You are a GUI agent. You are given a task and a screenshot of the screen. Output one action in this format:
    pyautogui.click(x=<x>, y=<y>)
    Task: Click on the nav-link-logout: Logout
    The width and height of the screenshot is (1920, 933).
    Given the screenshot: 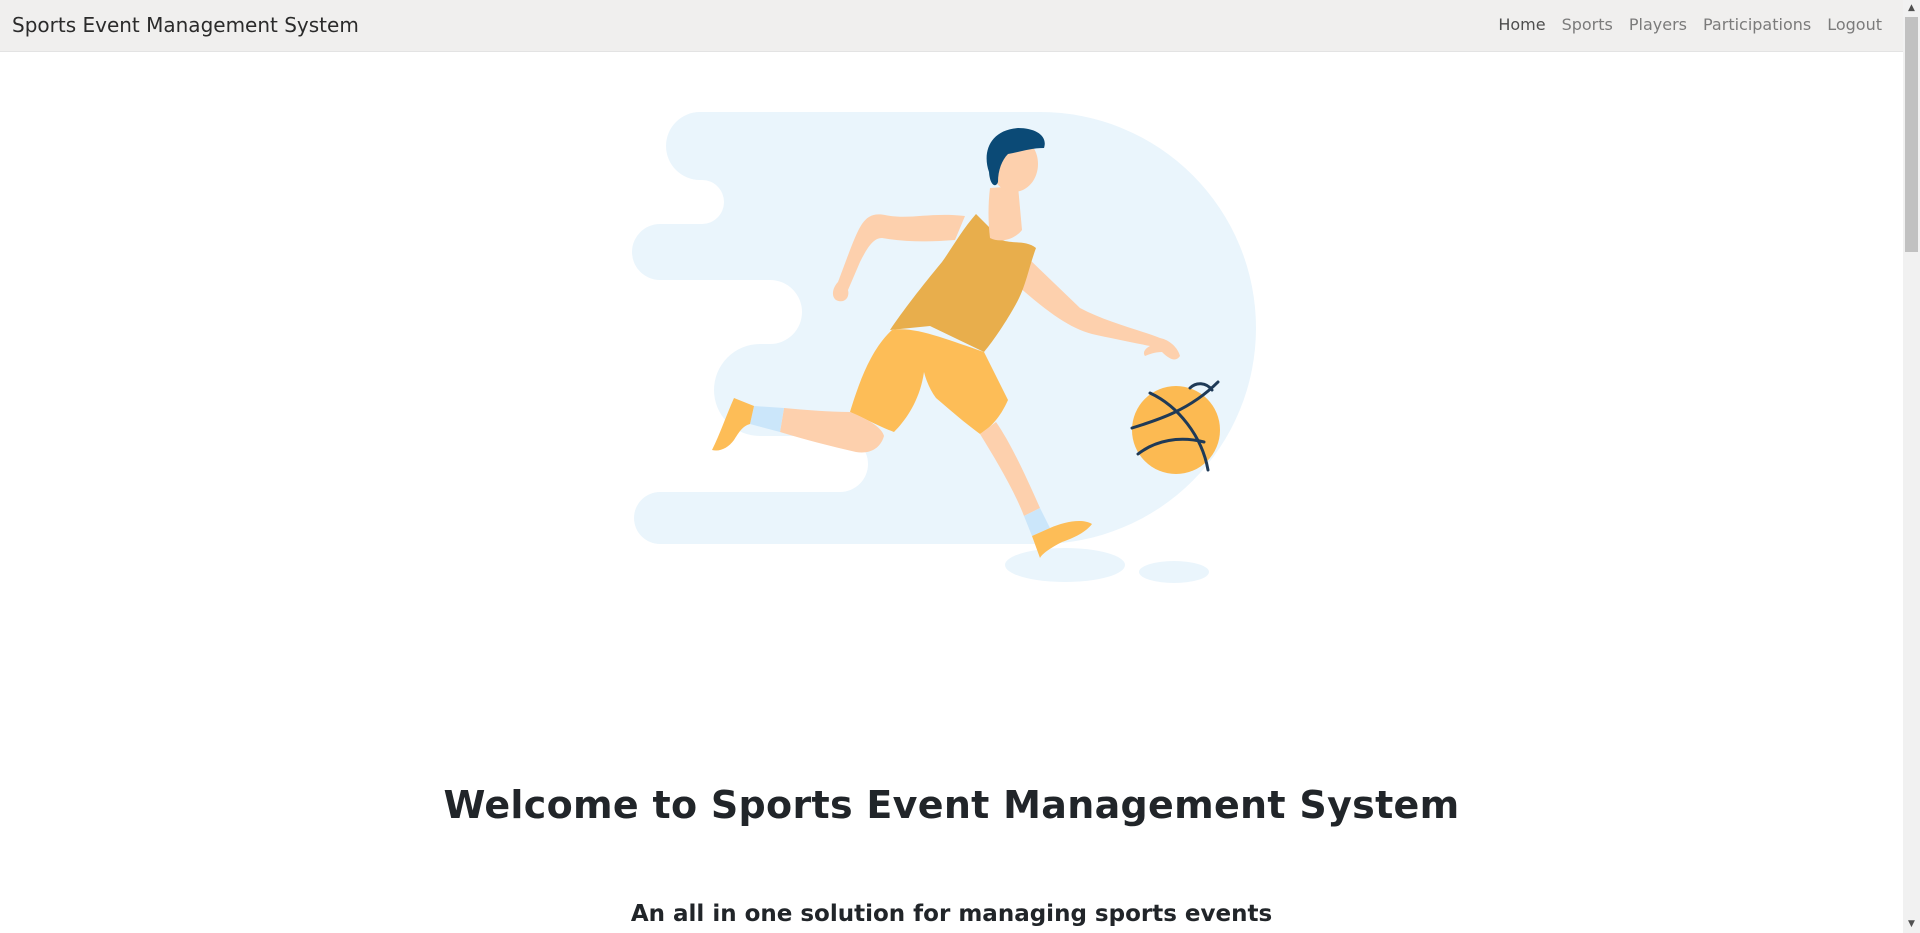 What is the action you would take?
    pyautogui.click(x=1854, y=25)
    